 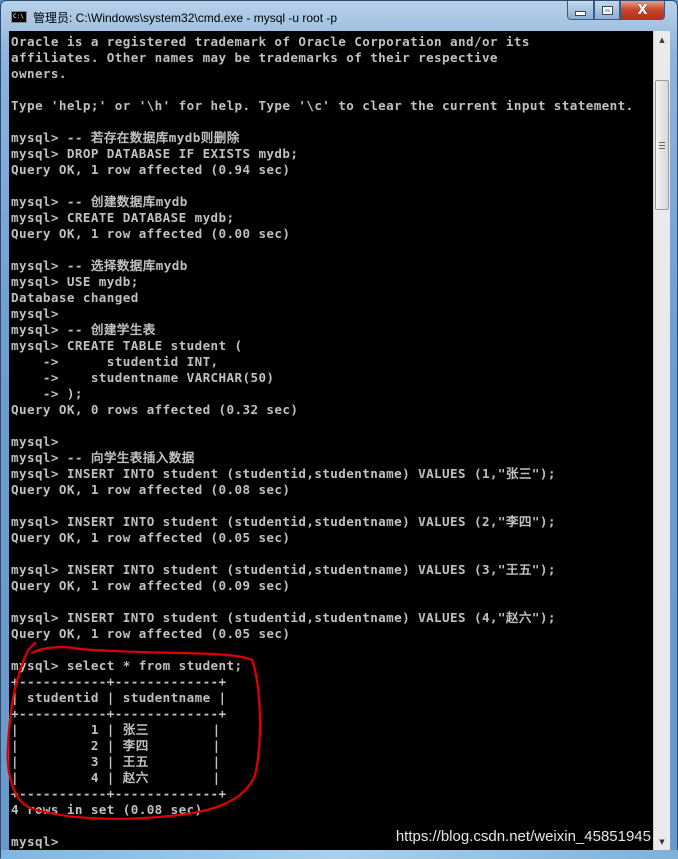 I want to click on console-line: Query OK, 1 row affected (0.00 sec), so click(x=151, y=233).